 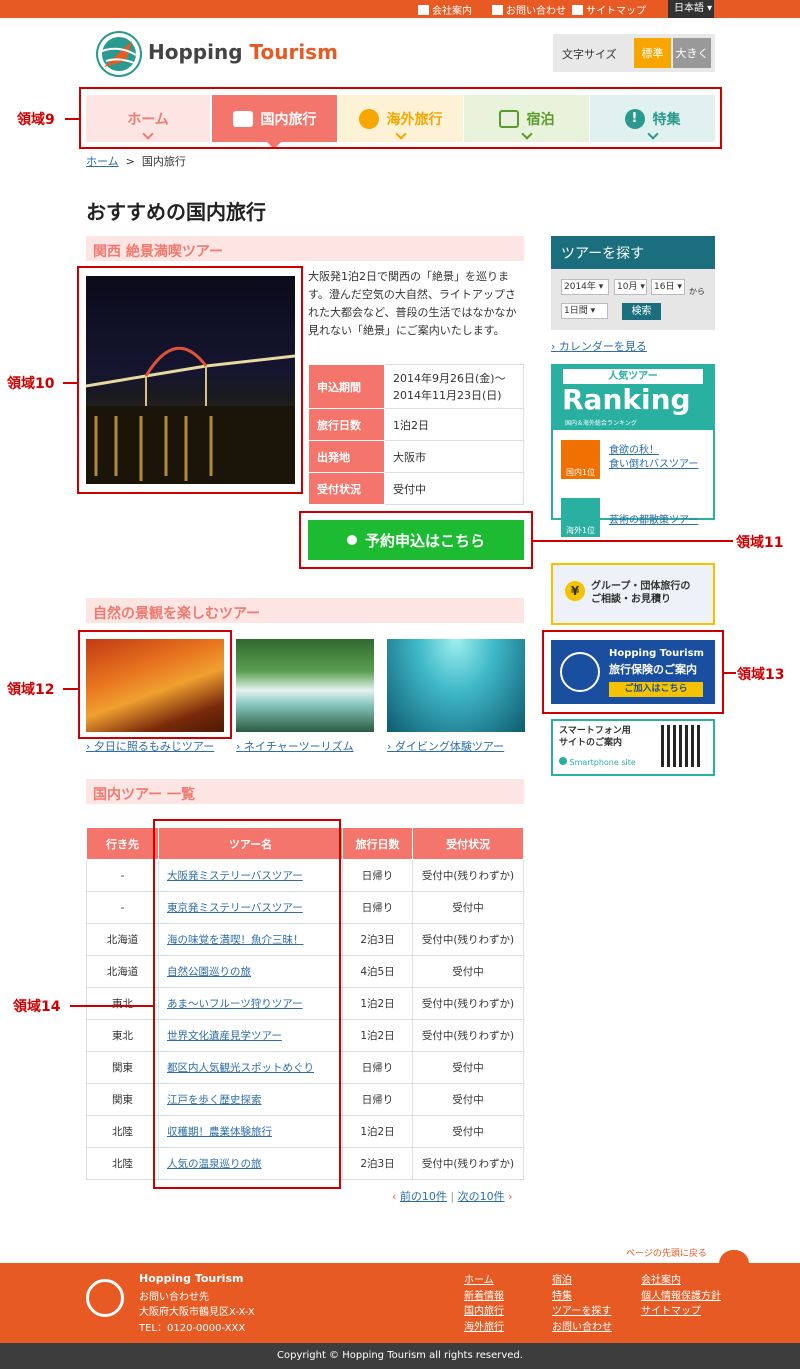 What do you see at coordinates (305, 610) in the screenshot?
I see `nature-heading: 自然の景観を楽しむツアー` at bounding box center [305, 610].